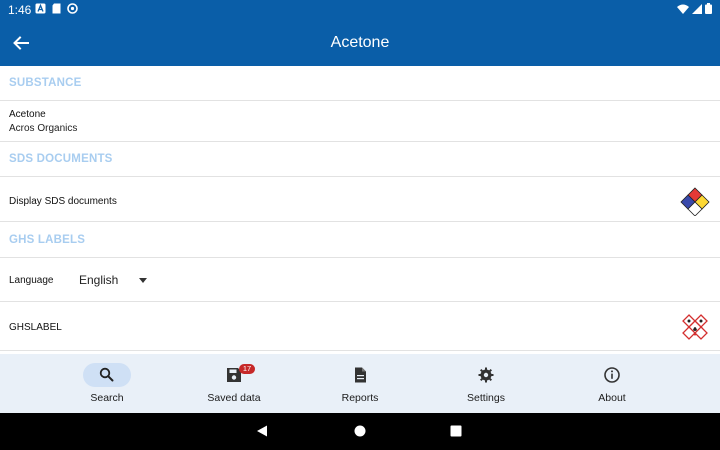  Describe the element at coordinates (612, 375) in the screenshot. I see `info-icon` at that location.